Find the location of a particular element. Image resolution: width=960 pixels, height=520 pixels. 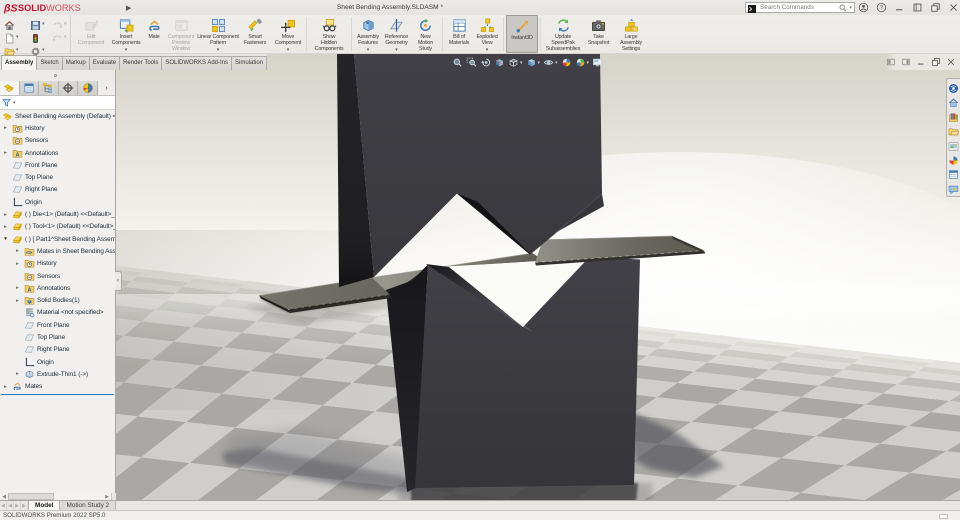

hide-show-items-button: ▾ is located at coordinates (550, 62).